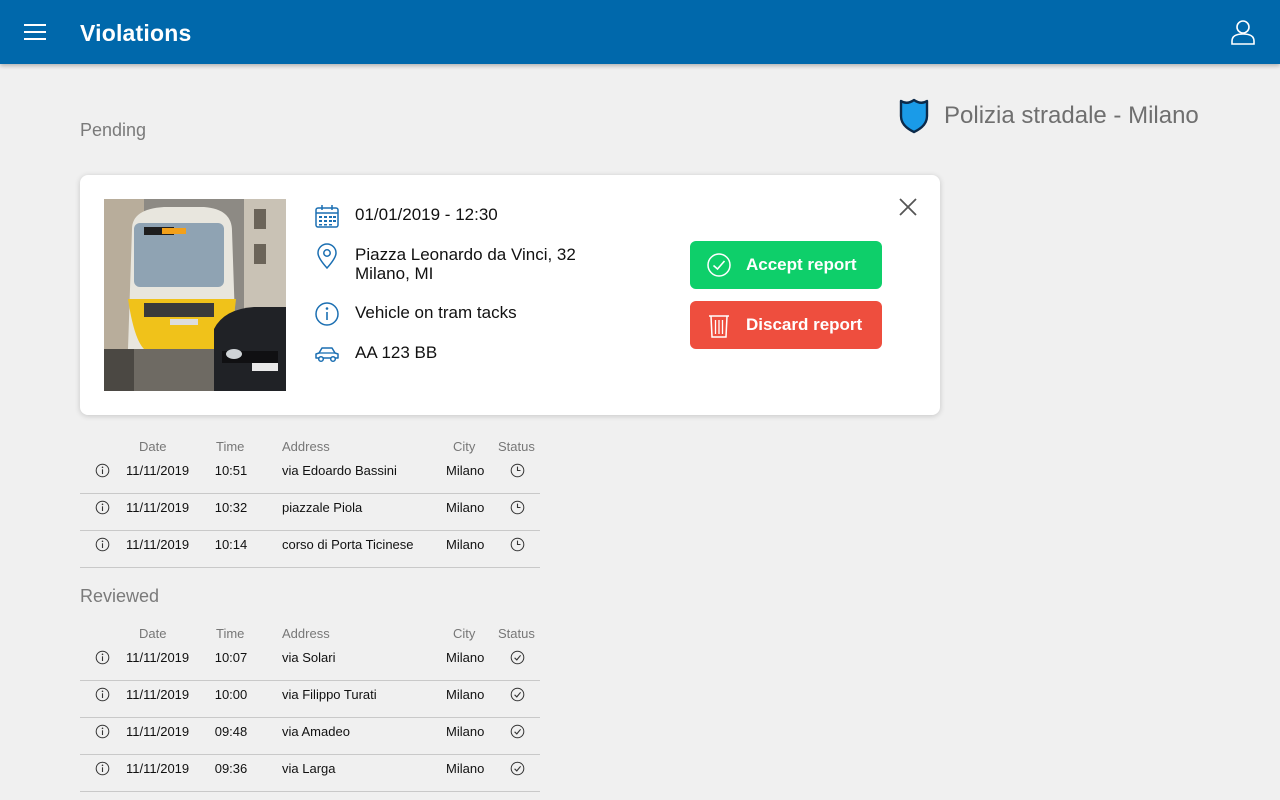  What do you see at coordinates (231, 470) in the screenshot?
I see `row-time: 10:51` at bounding box center [231, 470].